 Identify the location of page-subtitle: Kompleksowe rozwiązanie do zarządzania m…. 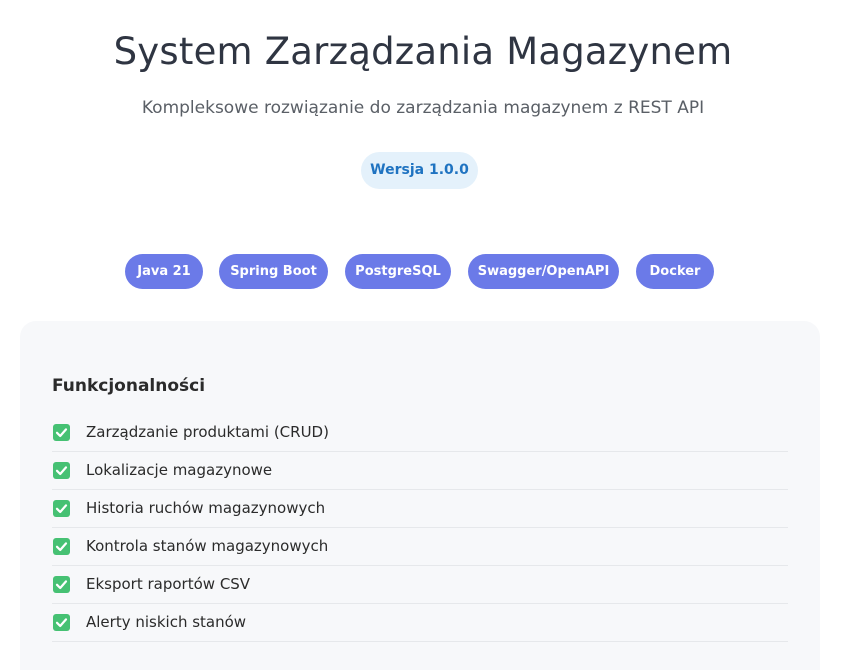
(423, 108).